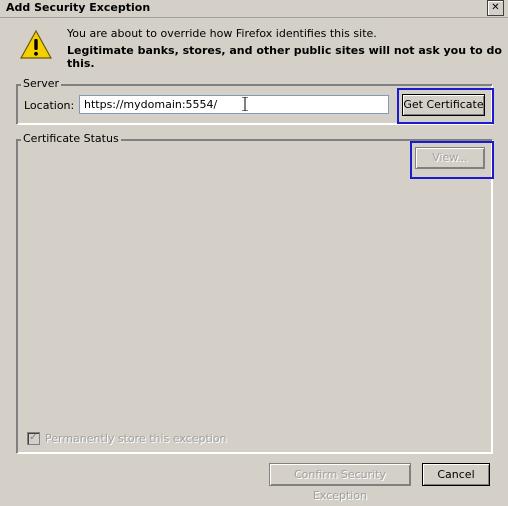 This screenshot has height=506, width=508. I want to click on cancel-button: Cancel, so click(456, 474).